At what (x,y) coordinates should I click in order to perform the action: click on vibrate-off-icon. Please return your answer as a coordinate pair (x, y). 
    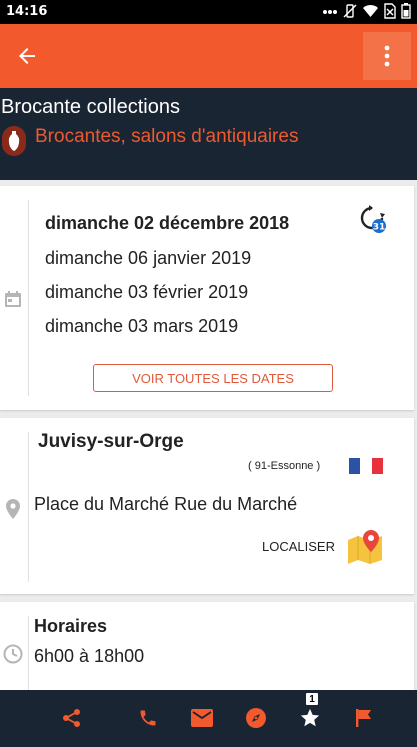
    Looking at the image, I should click on (350, 12).